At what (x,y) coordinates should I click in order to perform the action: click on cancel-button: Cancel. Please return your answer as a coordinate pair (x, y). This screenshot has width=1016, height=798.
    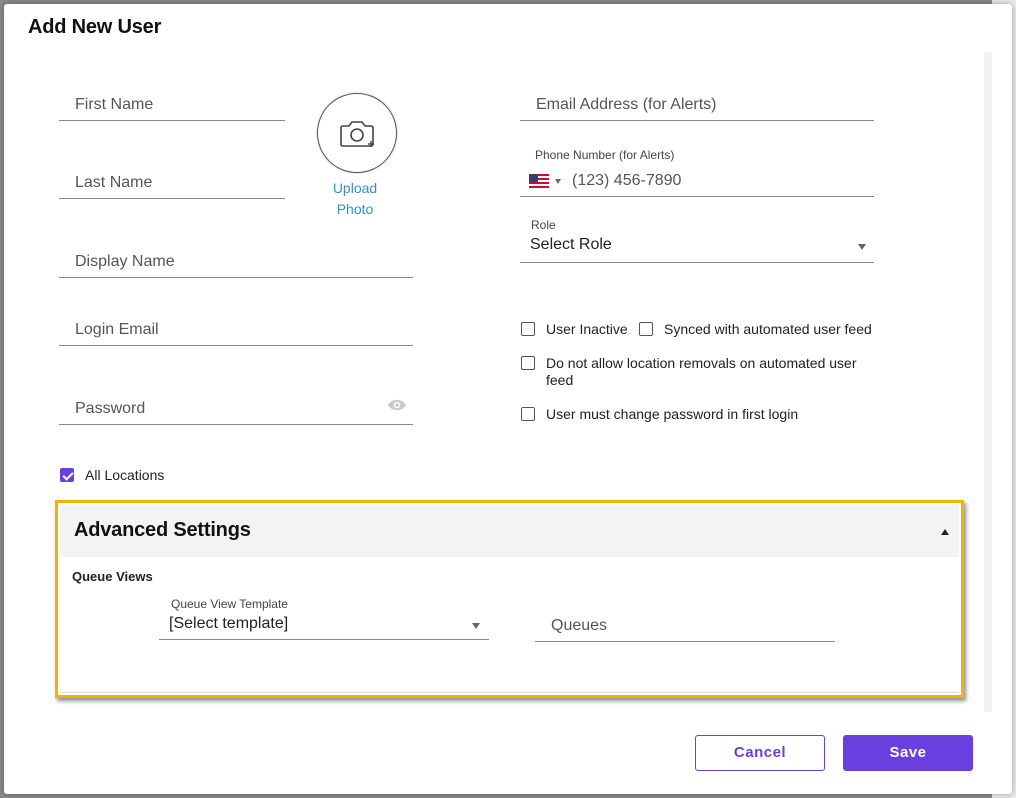
    Looking at the image, I should click on (760, 753).